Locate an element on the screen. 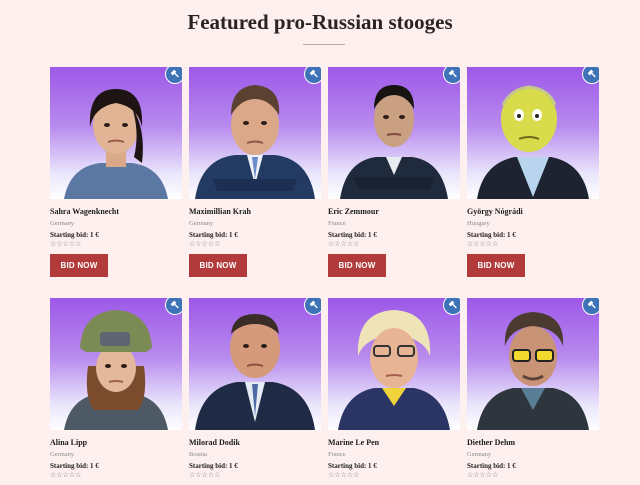 The width and height of the screenshot is (640, 485). product-country: Hungary is located at coordinates (478, 223).